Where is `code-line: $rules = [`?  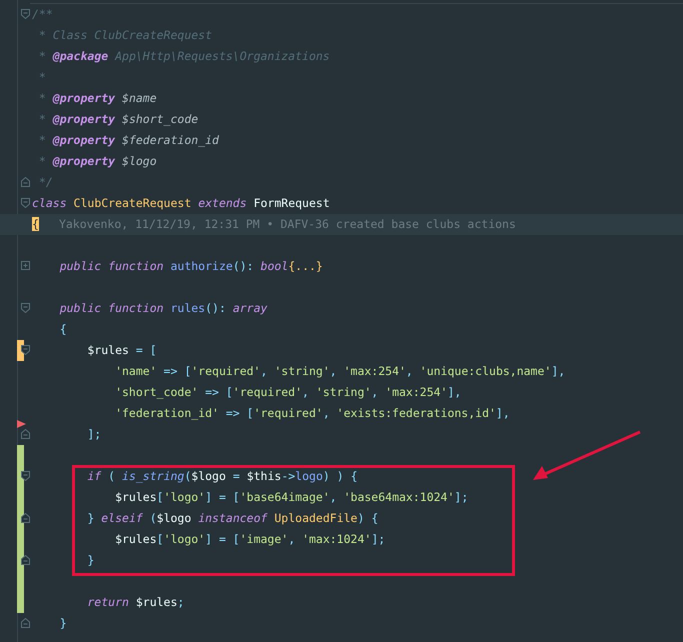
code-line: $rules = [ is located at coordinates (121, 350).